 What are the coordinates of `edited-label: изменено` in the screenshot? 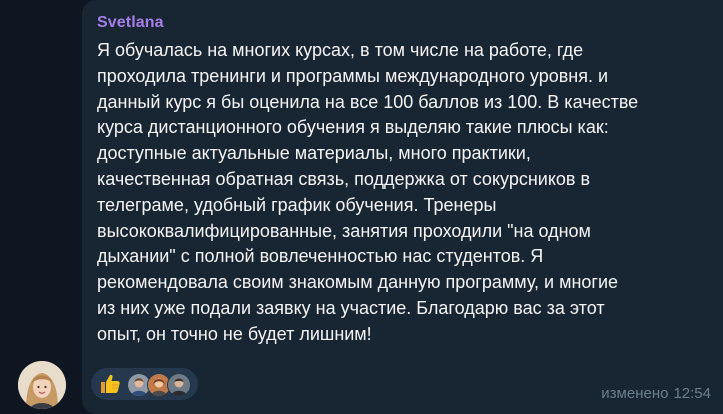 It's located at (635, 393).